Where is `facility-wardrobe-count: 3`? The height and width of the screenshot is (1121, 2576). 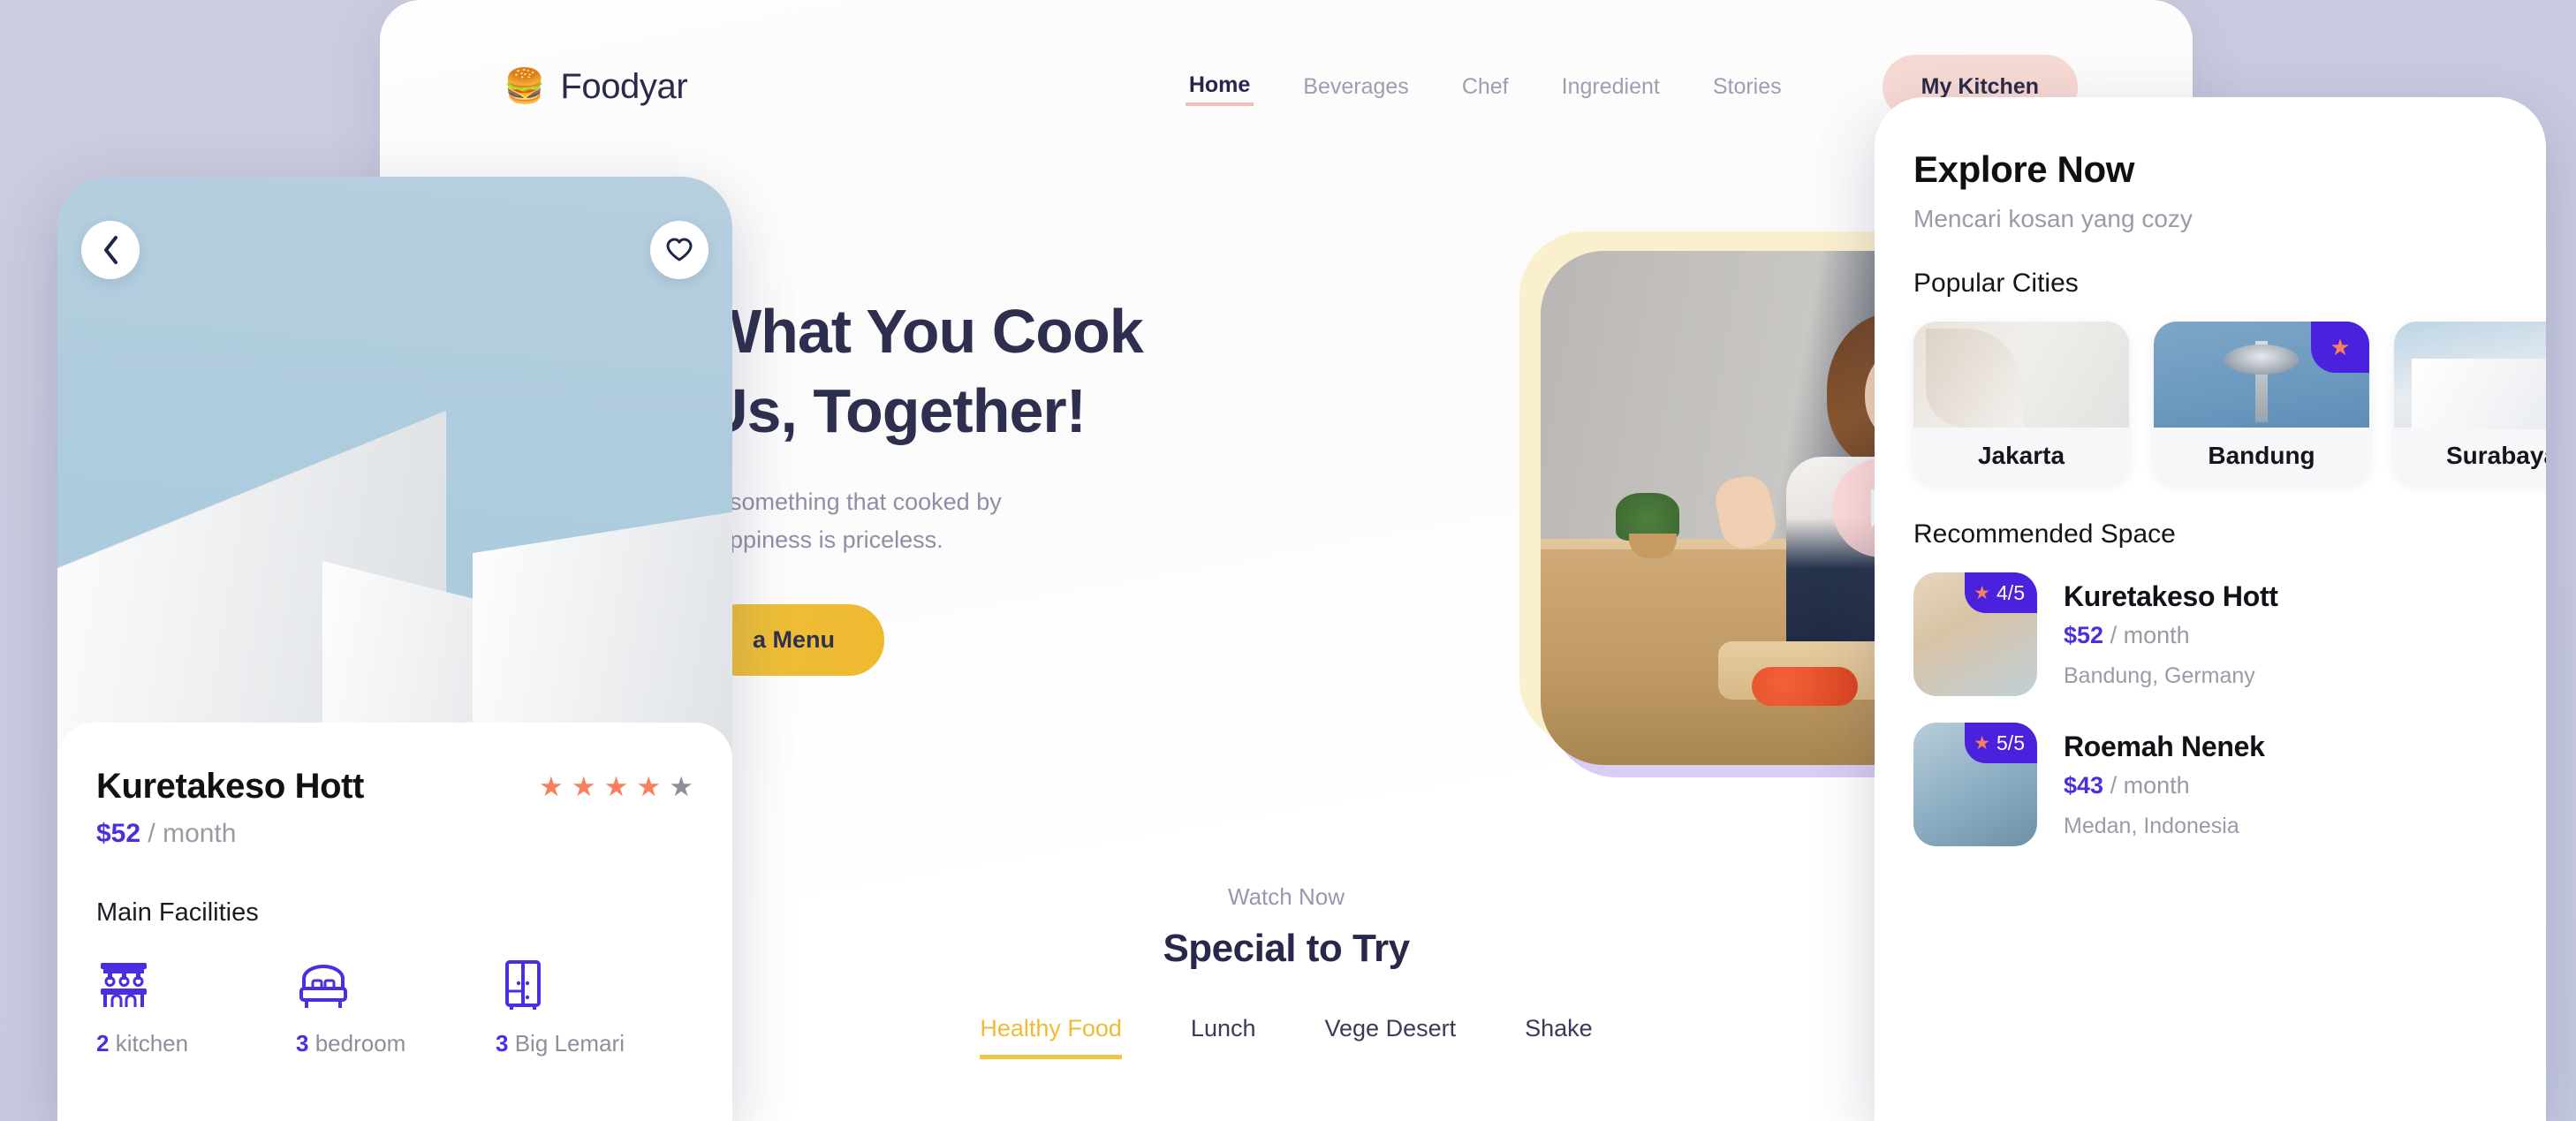 facility-wardrobe-count: 3 is located at coordinates (503, 1043).